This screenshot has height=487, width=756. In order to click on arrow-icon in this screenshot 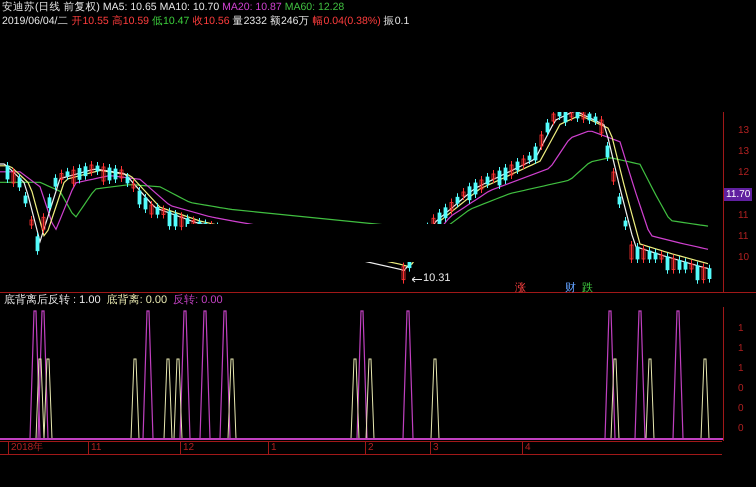, I will do `click(417, 279)`.